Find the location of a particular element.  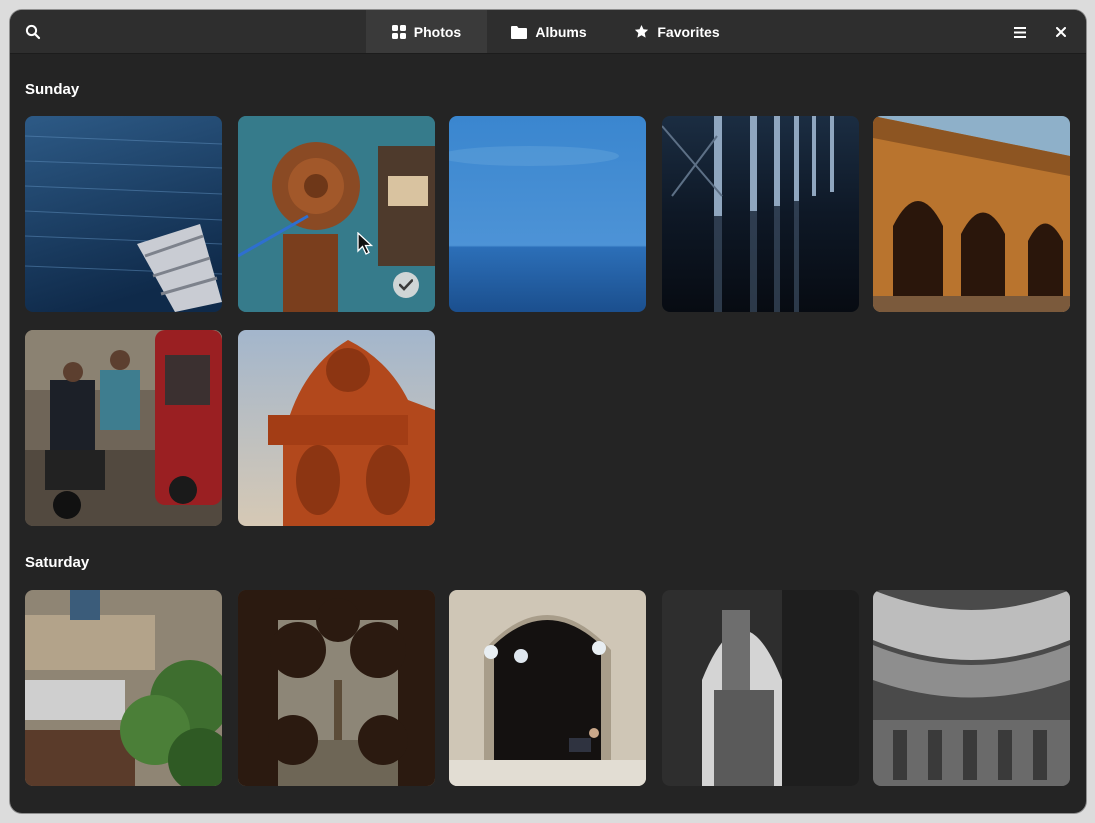

tab-photos-label: Photos is located at coordinates (437, 31).